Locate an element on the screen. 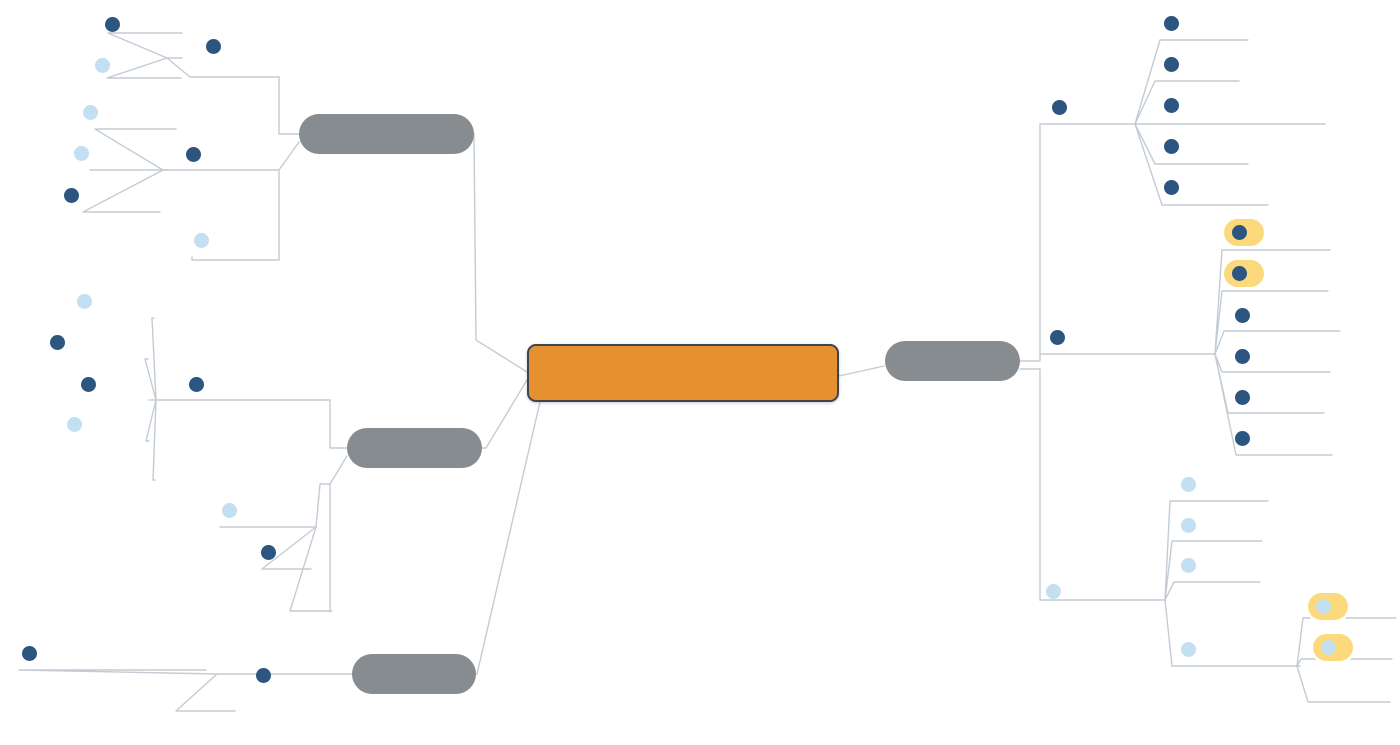  topic-node-posture is located at coordinates (1246, 356).